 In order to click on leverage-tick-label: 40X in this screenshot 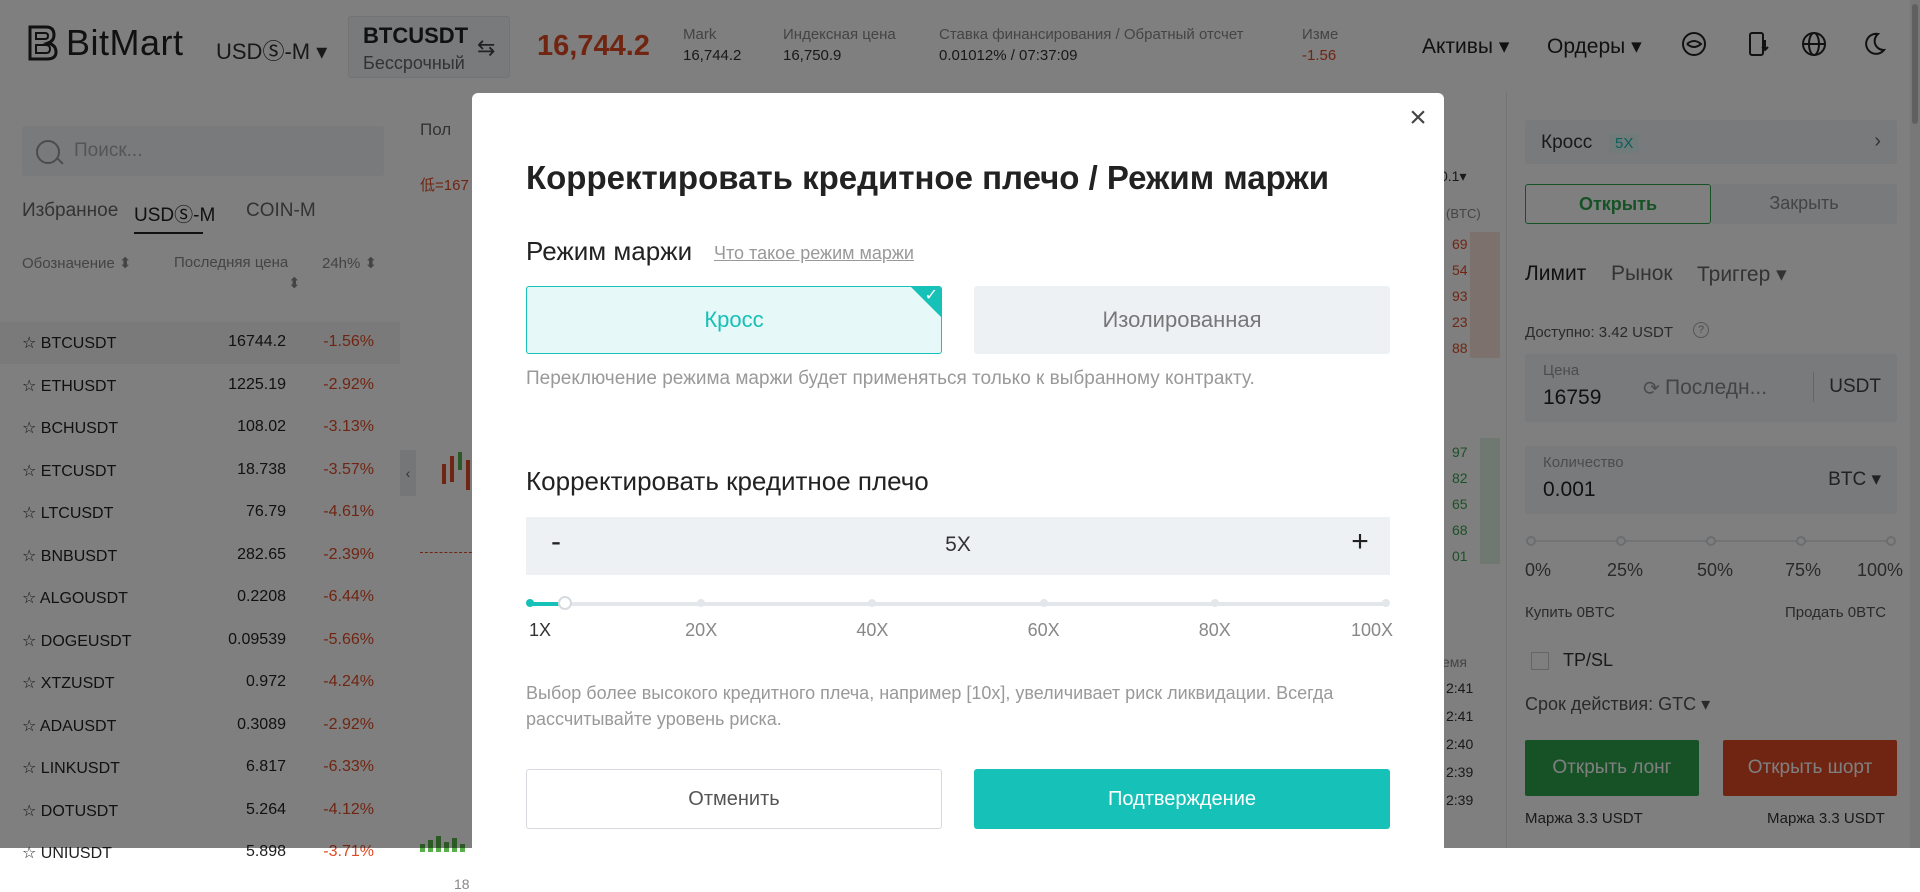, I will do `click(872, 630)`.